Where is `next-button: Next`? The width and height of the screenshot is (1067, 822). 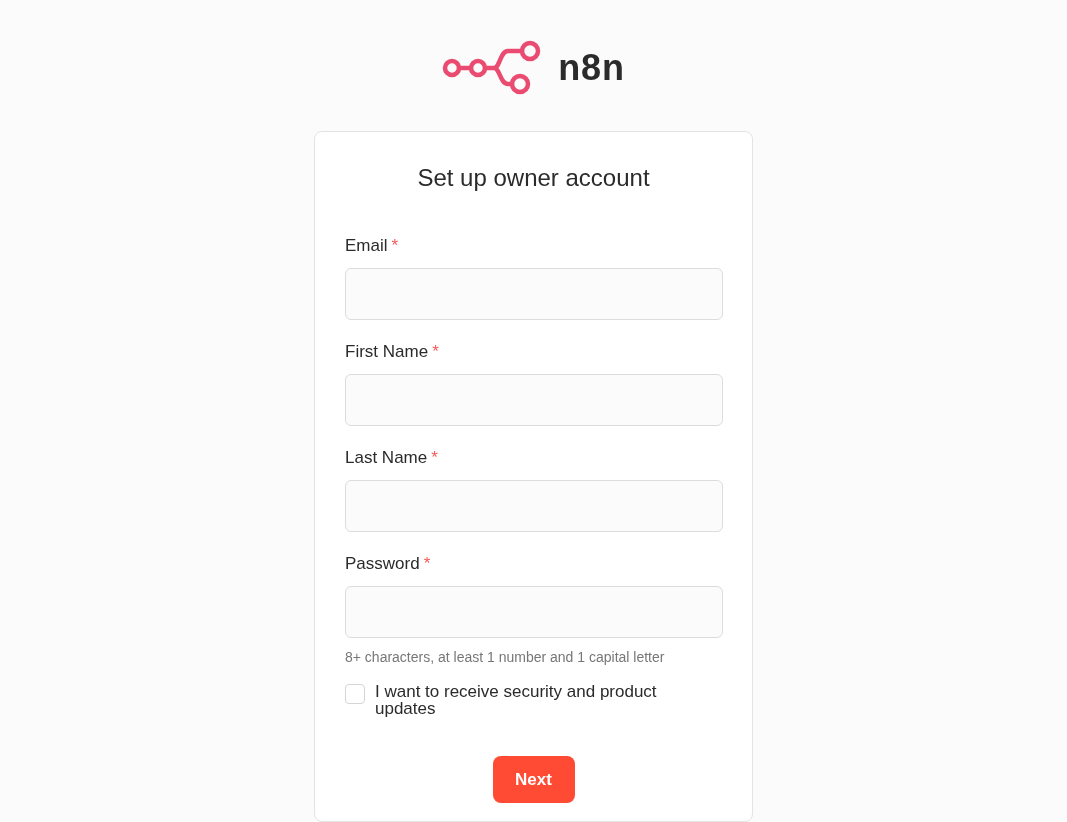 next-button: Next is located at coordinates (533, 779).